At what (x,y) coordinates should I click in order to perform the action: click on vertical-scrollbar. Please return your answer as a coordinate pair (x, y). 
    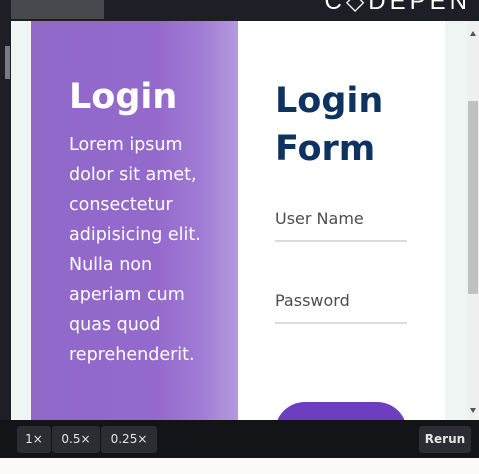
    Looking at the image, I should click on (473, 220).